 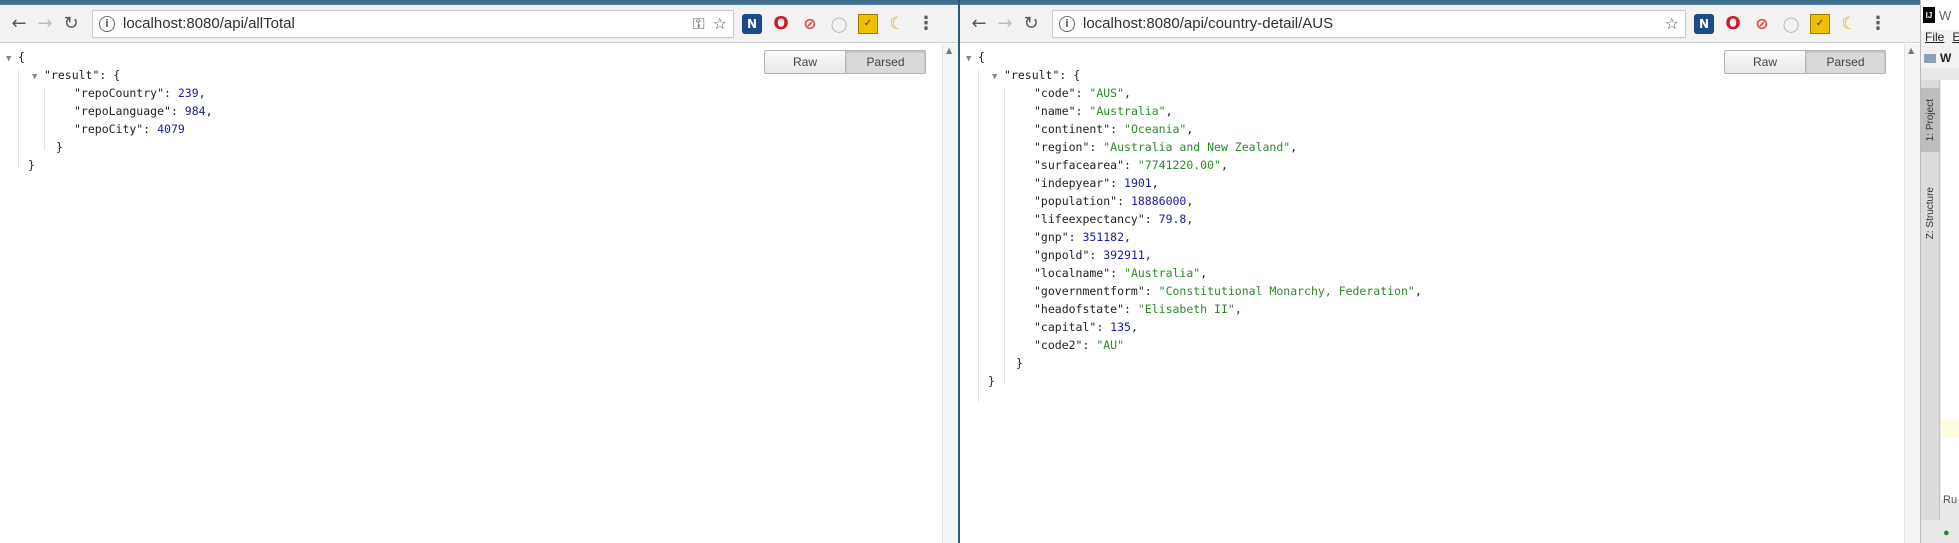 What do you see at coordinates (1072, 129) in the screenshot?
I see `json-key: "continent"` at bounding box center [1072, 129].